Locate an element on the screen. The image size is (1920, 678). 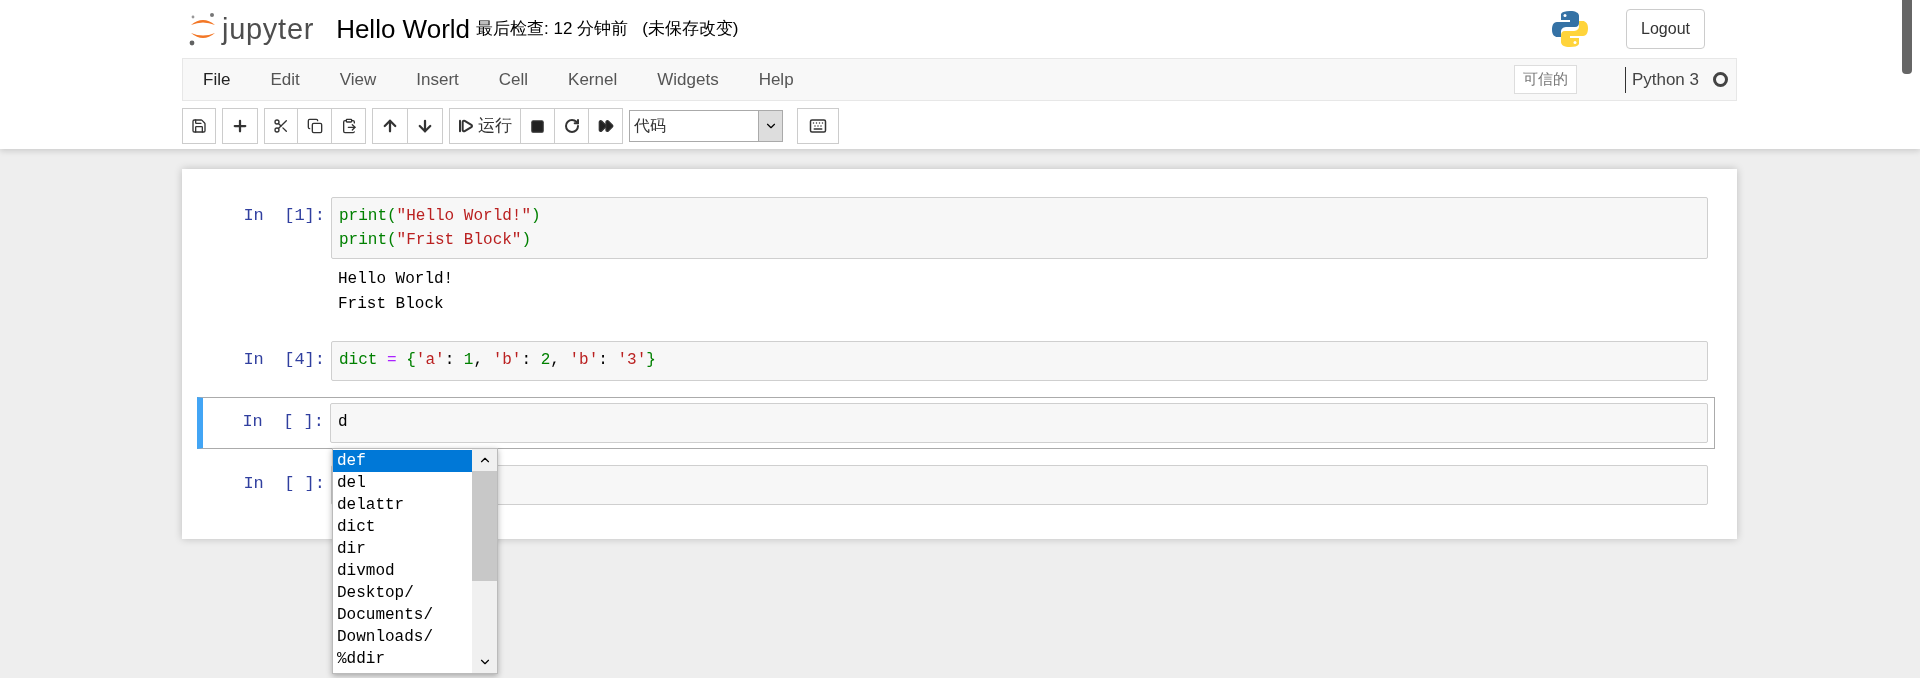
autocomplete-item: dir is located at coordinates (402, 549).